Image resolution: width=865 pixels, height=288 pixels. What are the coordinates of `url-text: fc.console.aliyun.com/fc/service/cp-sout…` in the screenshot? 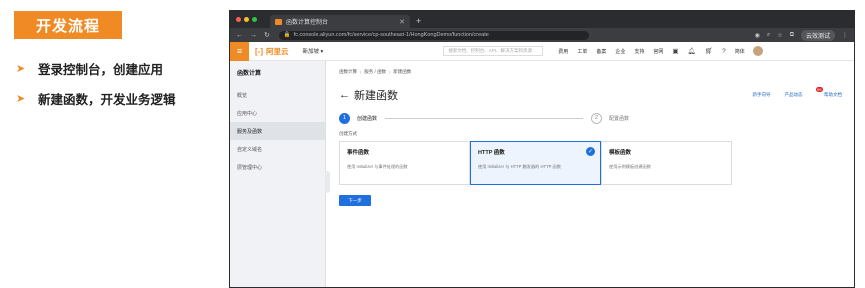 It's located at (391, 35).